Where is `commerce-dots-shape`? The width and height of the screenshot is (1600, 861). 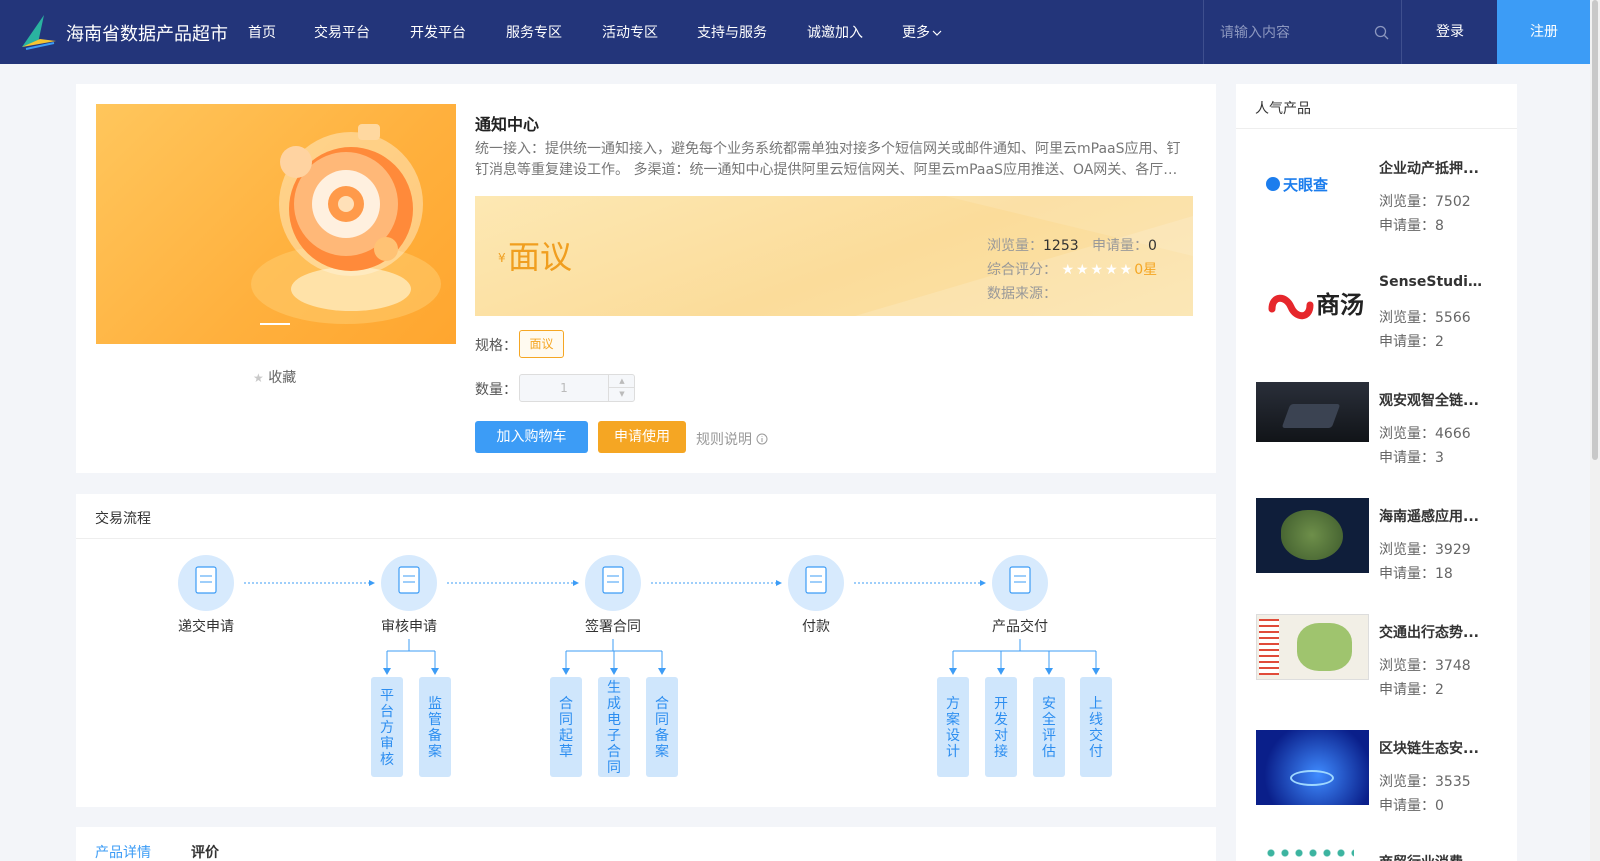
commerce-dots-shape is located at coordinates (1309, 853).